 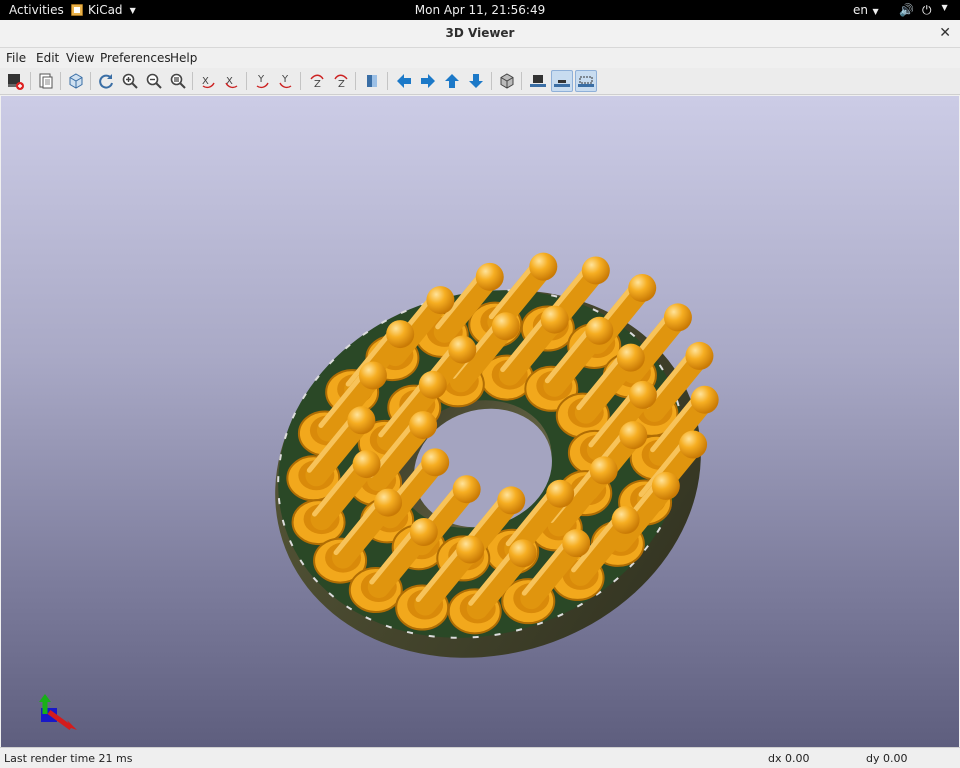 What do you see at coordinates (130, 81) in the screenshot?
I see `zoom-in-icon` at bounding box center [130, 81].